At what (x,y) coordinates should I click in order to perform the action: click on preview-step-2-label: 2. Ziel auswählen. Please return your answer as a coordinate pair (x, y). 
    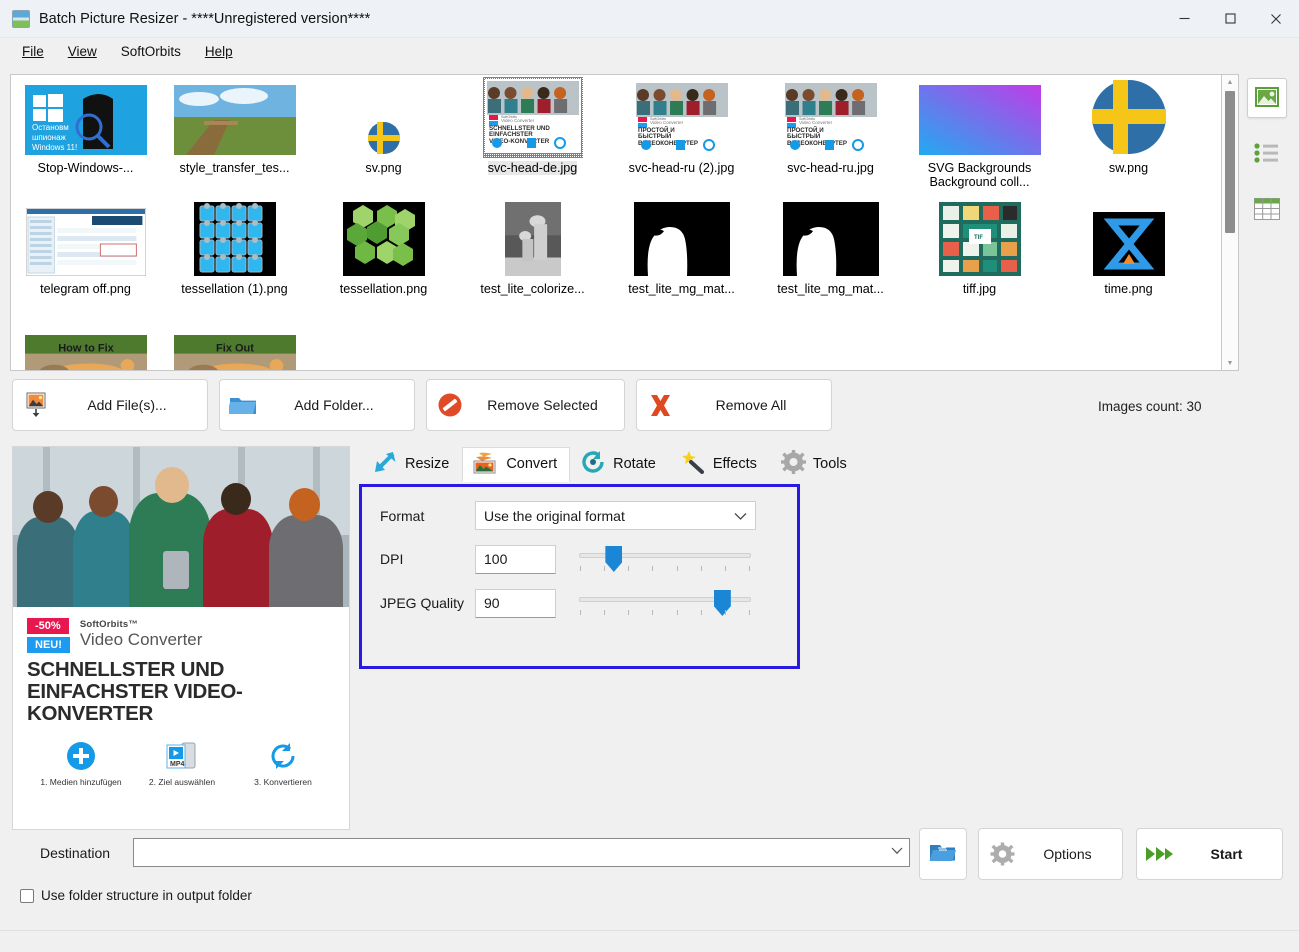
    Looking at the image, I should click on (182, 782).